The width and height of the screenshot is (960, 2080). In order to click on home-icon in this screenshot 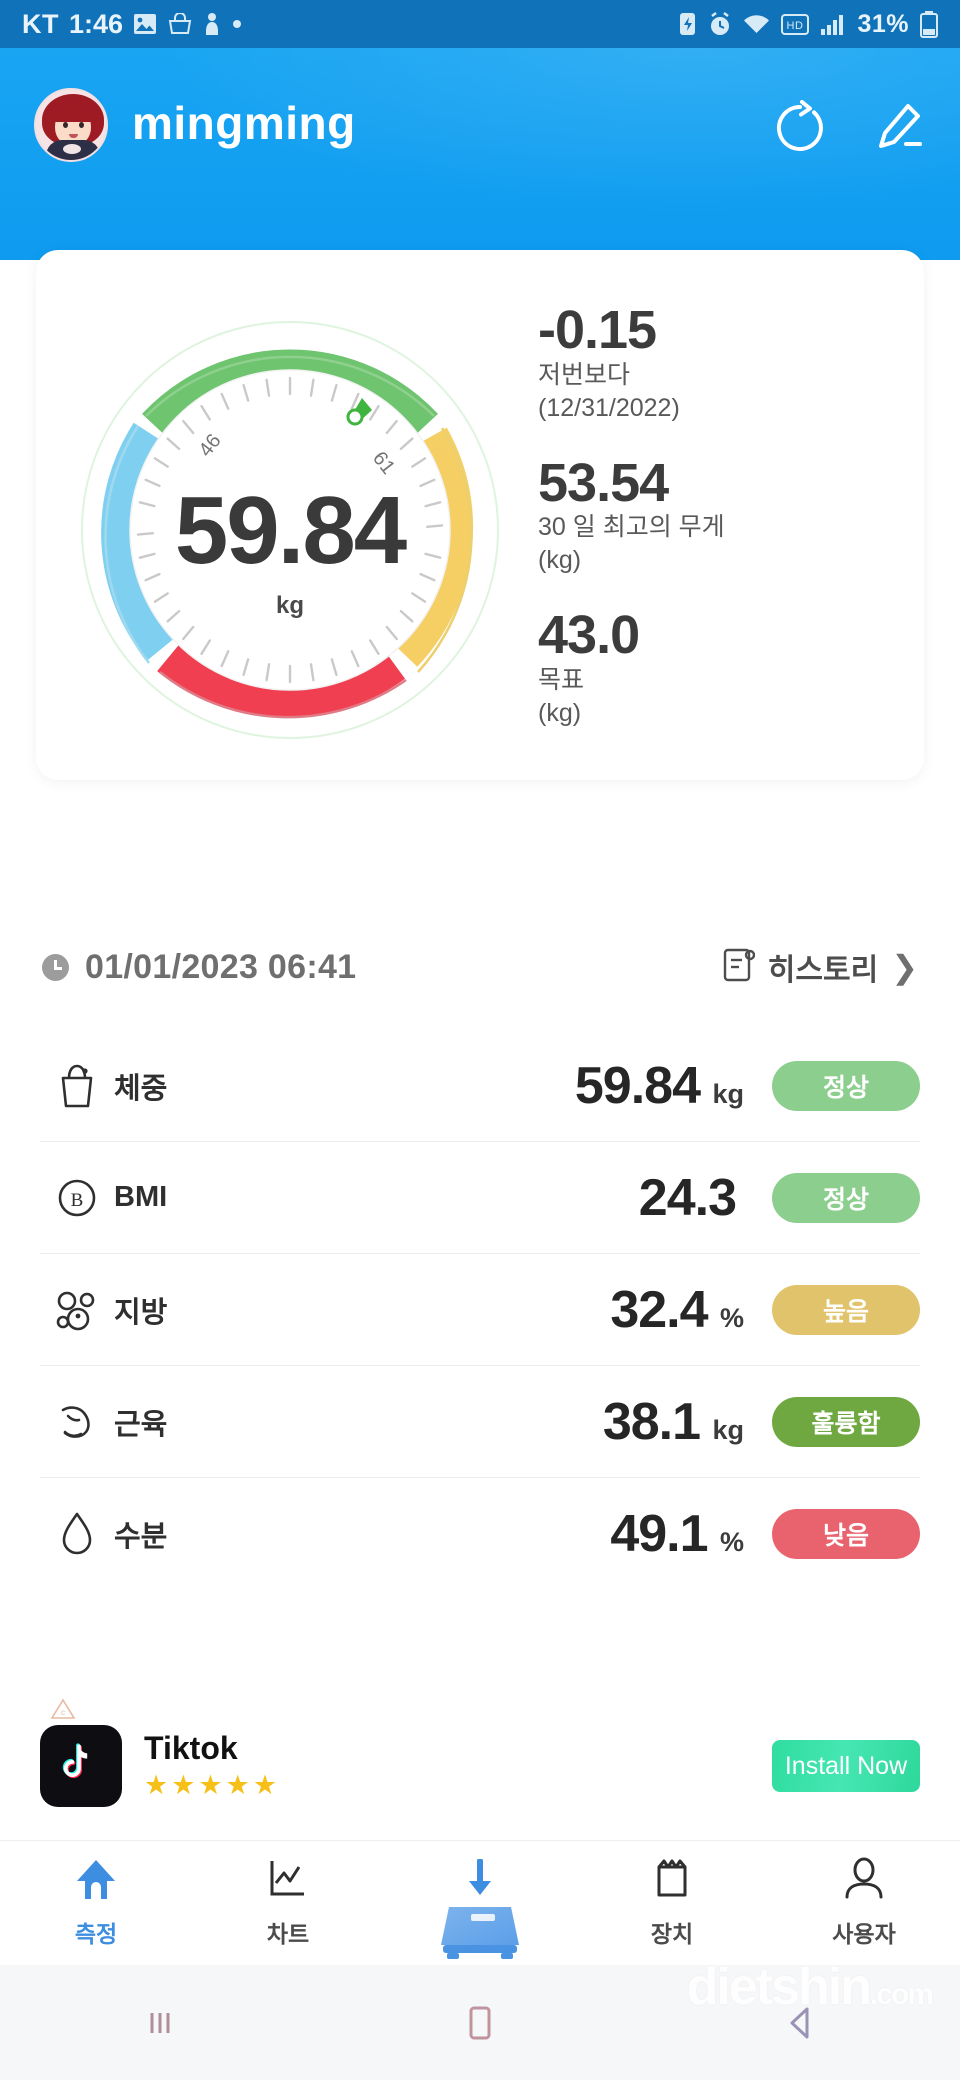, I will do `click(96, 1881)`.